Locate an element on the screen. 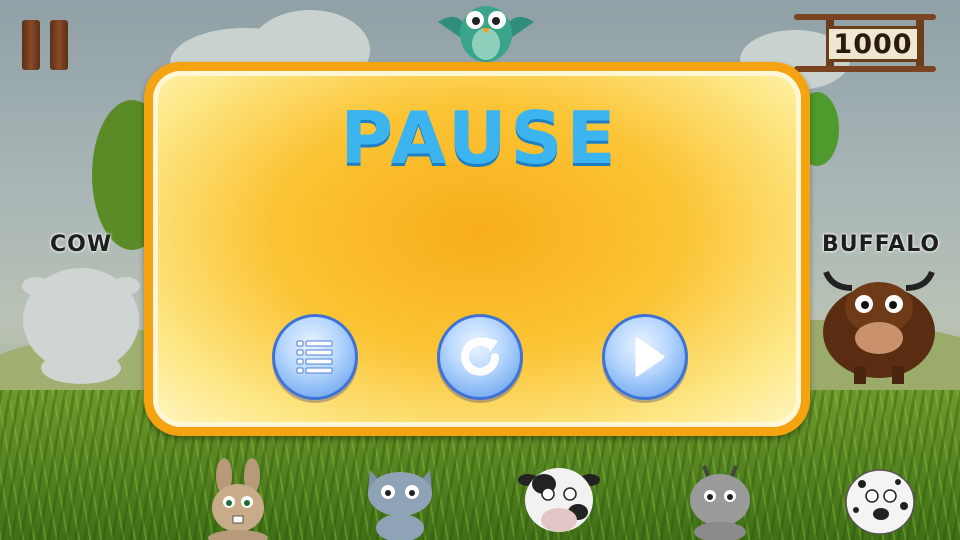  score-board: 1000 is located at coordinates (865, 43).